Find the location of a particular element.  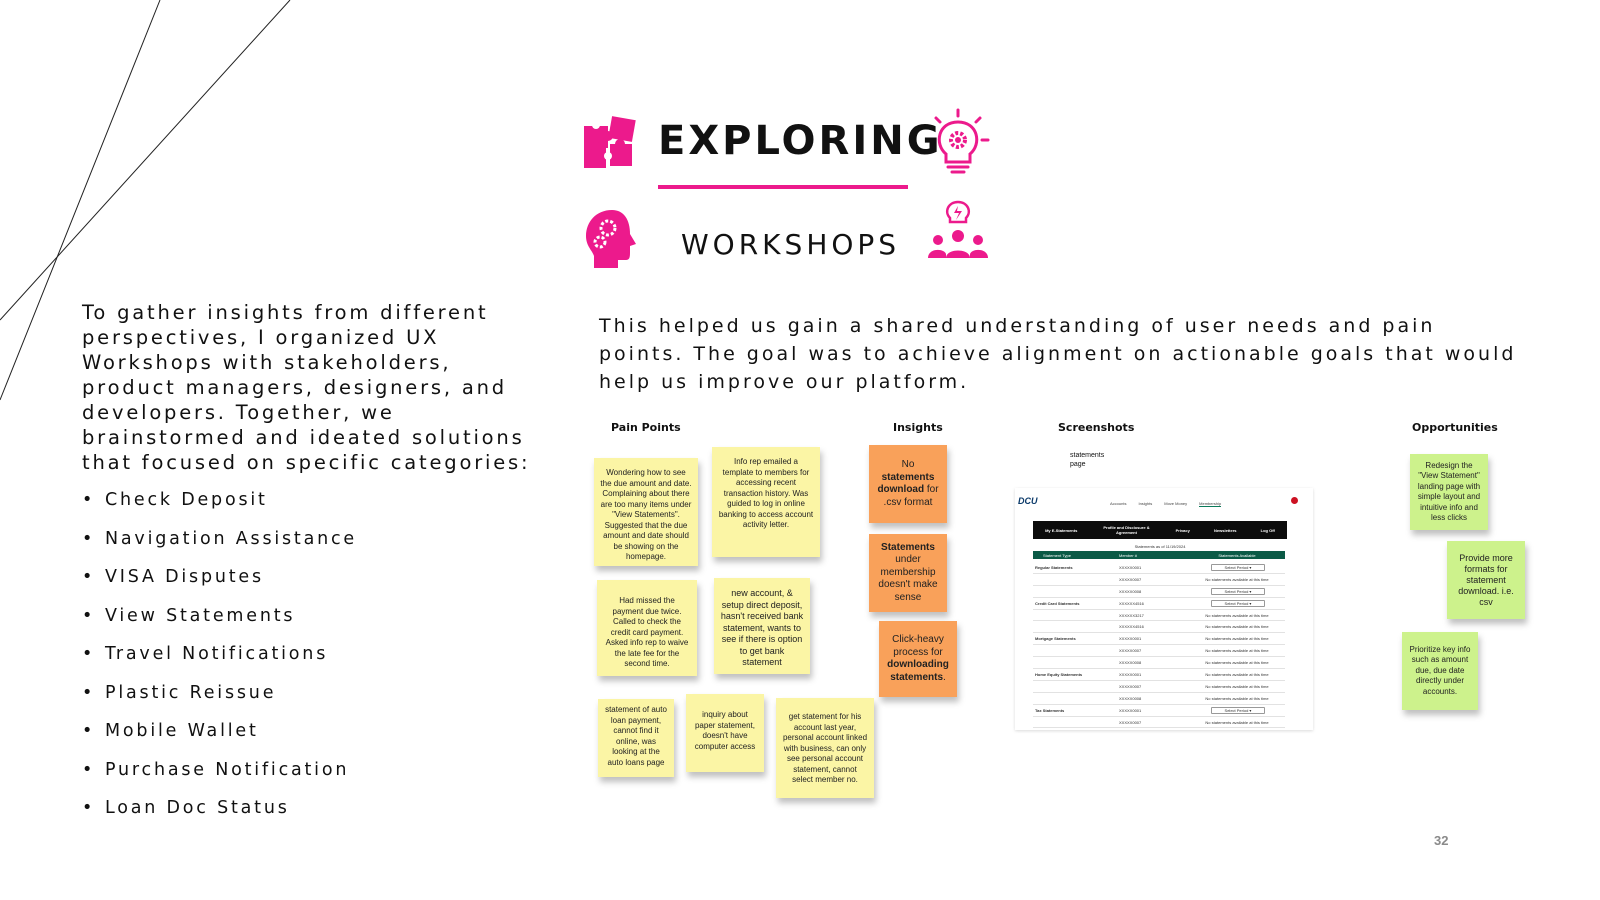

list-item: • VISA Disputes is located at coordinates (173, 577).